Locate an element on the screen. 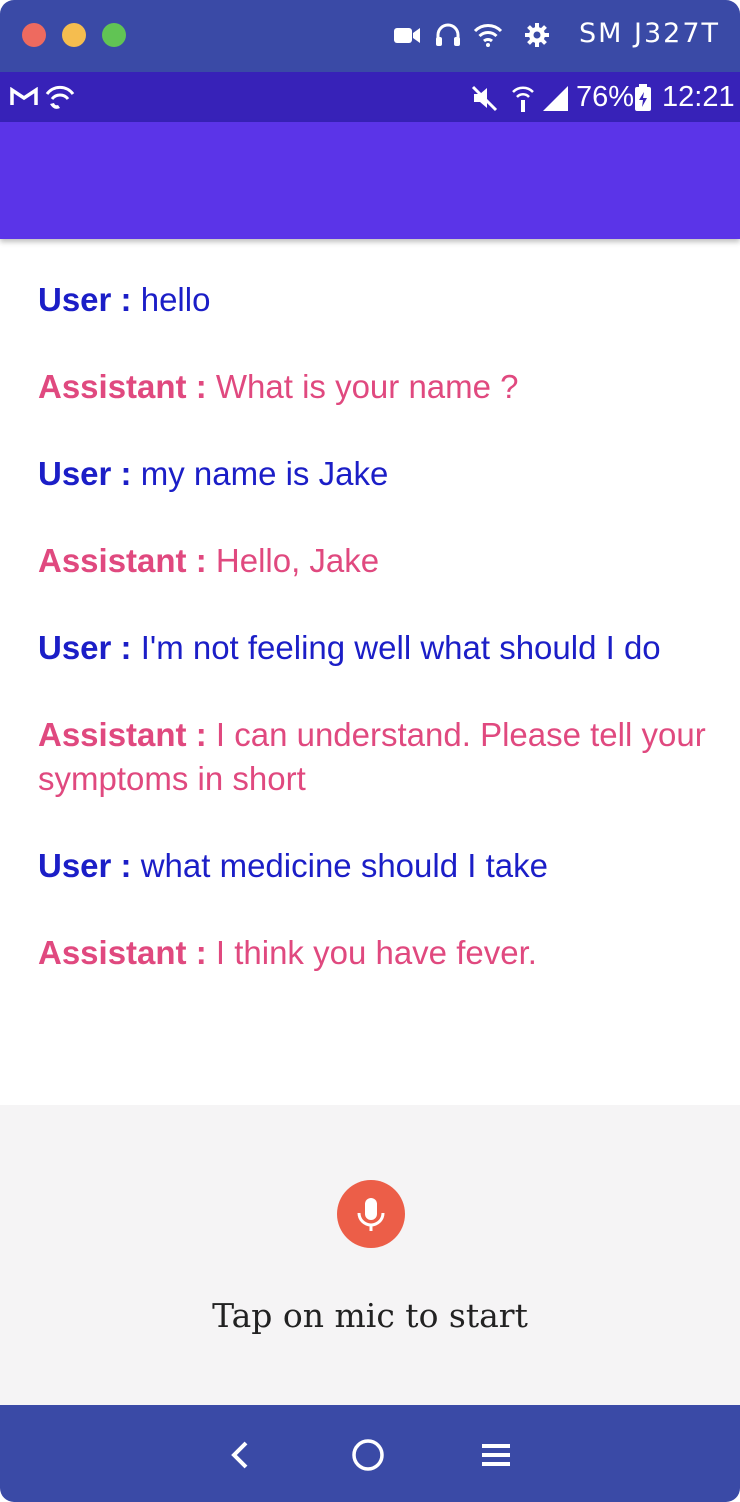  message-text: hello is located at coordinates (175, 299).